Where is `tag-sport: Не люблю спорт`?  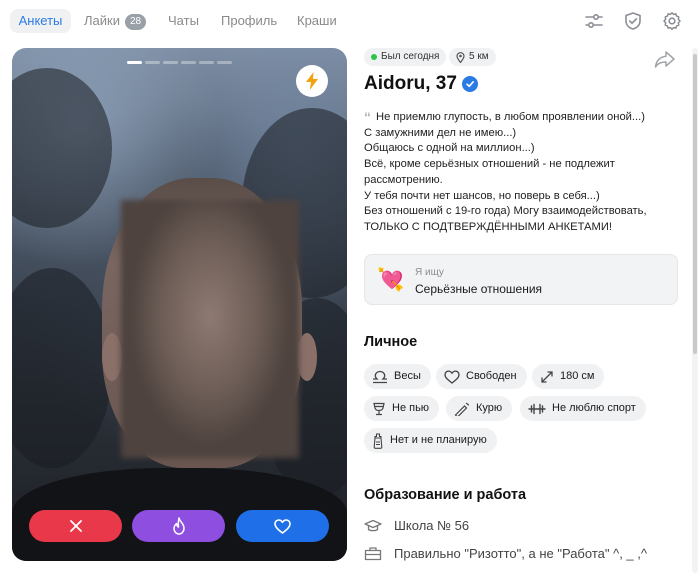 tag-sport: Не люблю спорт is located at coordinates (583, 408).